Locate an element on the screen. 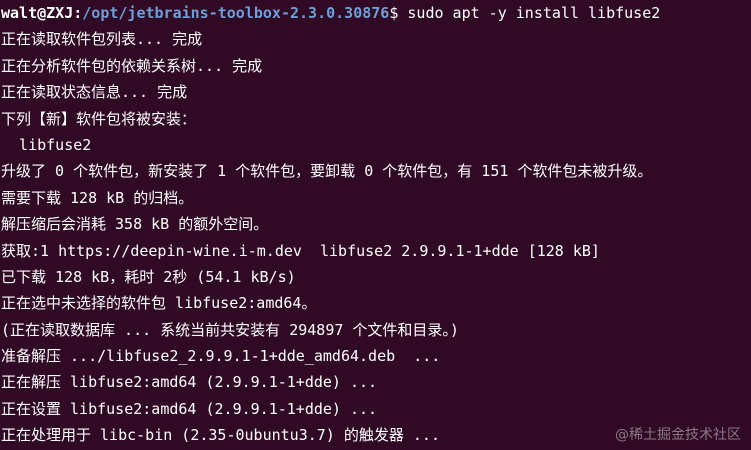  output-line: libfuse2 is located at coordinates (46, 144).